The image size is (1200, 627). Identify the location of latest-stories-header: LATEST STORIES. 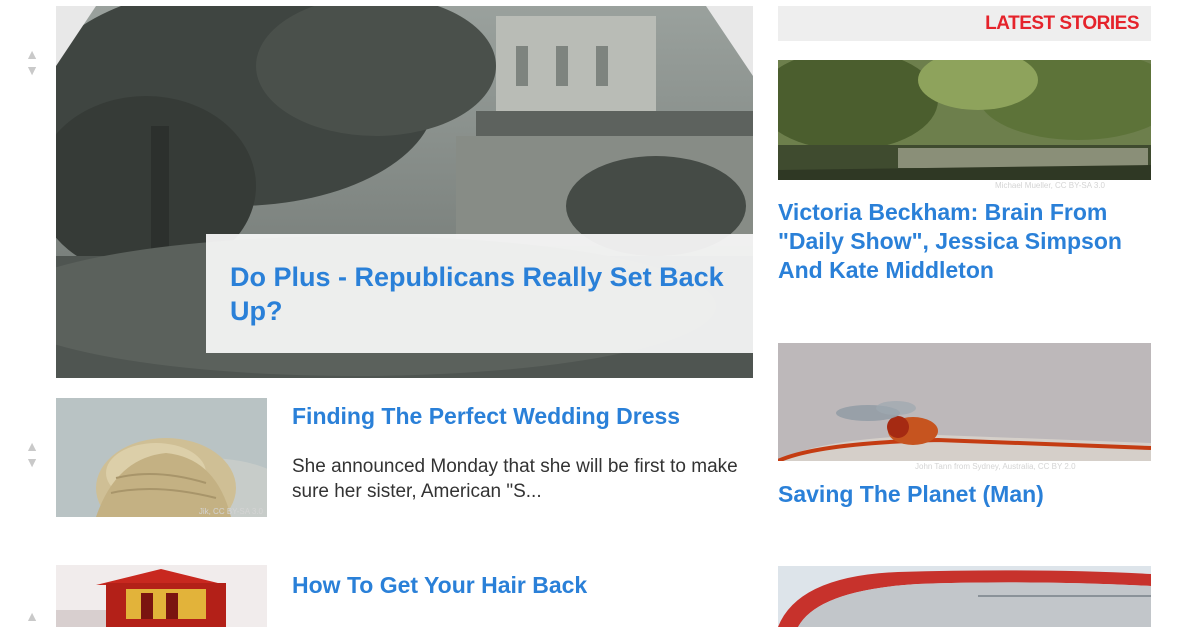
(964, 23).